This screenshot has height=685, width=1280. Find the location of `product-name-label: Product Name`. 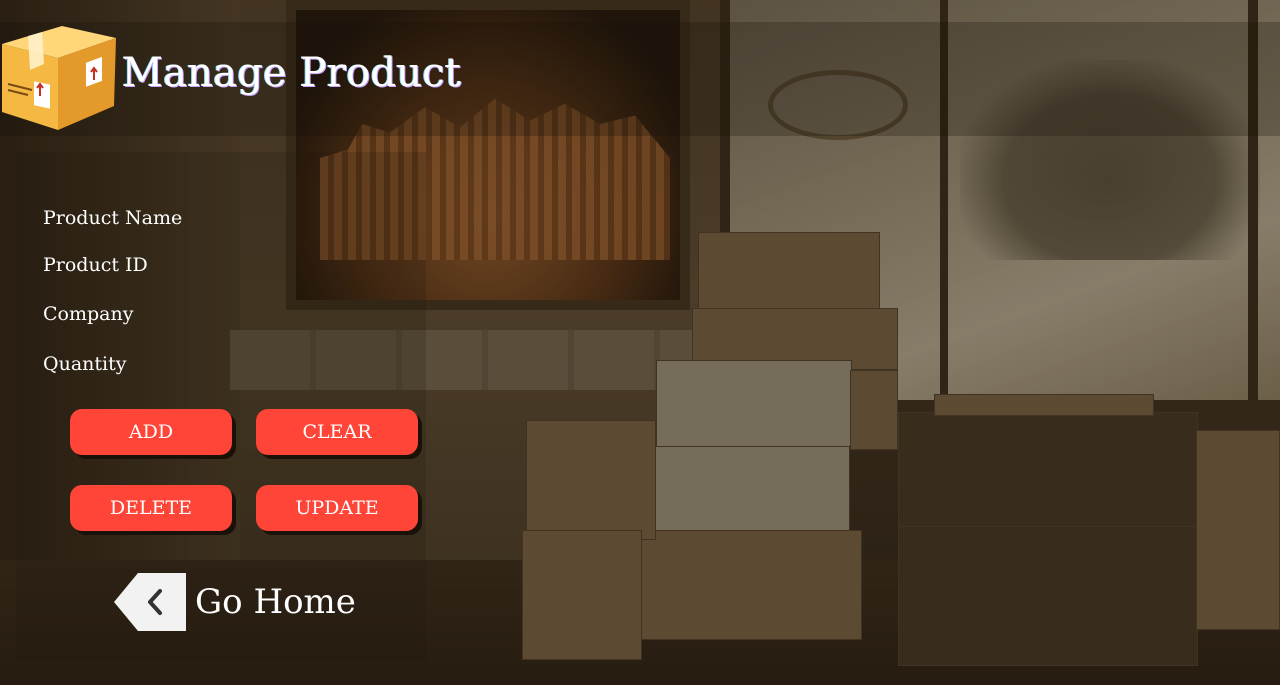

product-name-label: Product Name is located at coordinates (113, 218).